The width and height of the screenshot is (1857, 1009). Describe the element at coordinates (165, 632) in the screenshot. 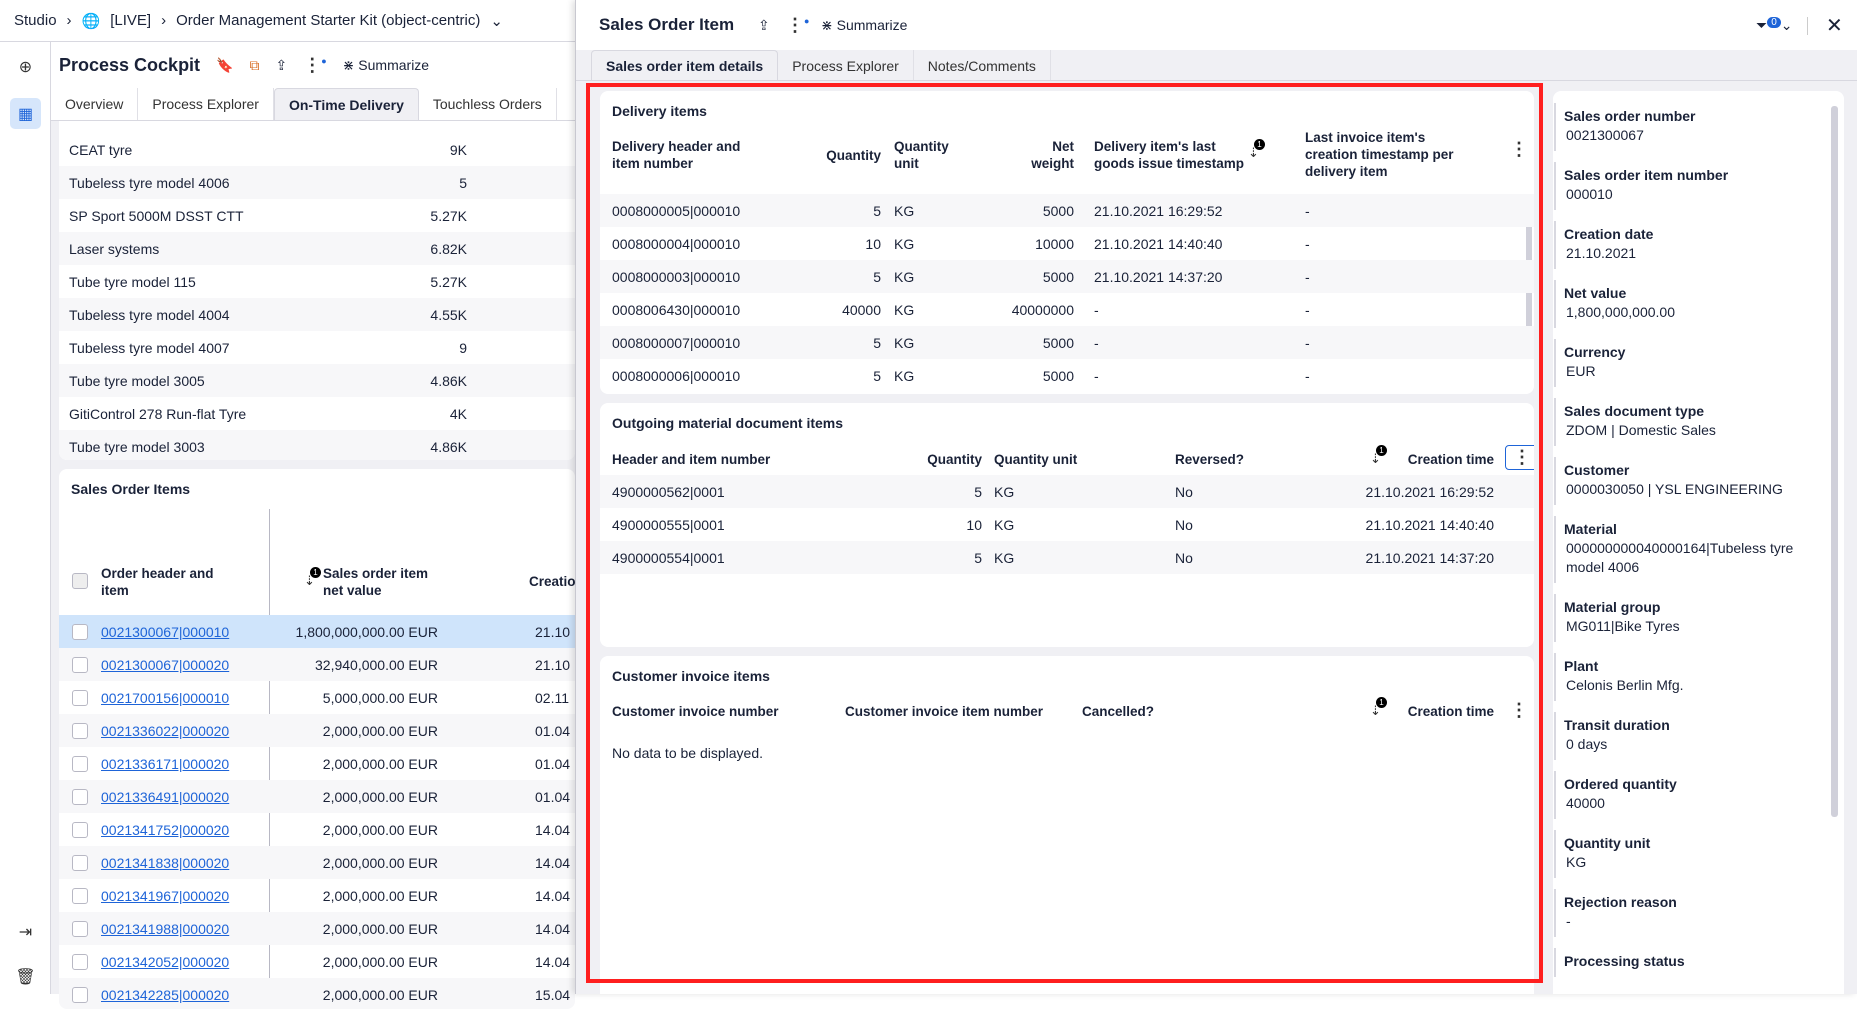

I see `order-link: 0021300067|000010` at that location.